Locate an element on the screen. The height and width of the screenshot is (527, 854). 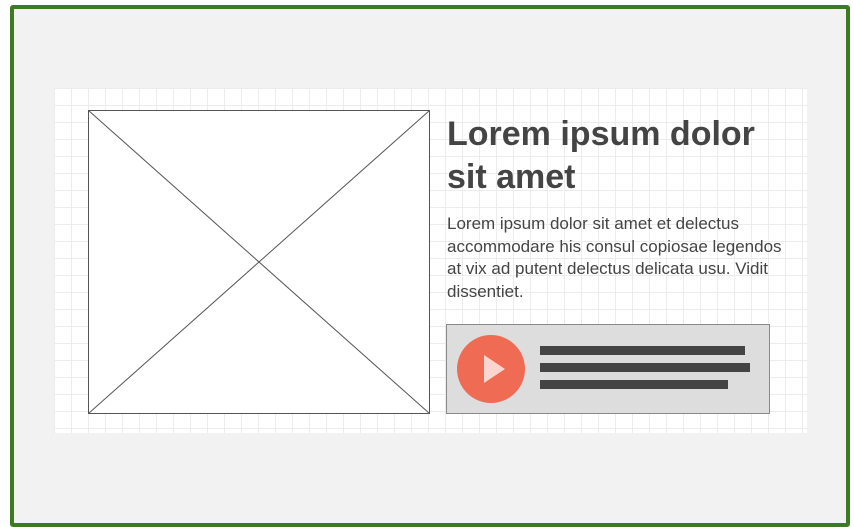
play-icon is located at coordinates (494, 369).